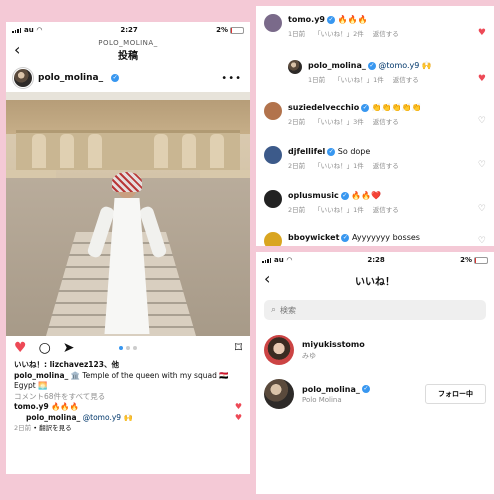 The height and width of the screenshot is (500, 500). Describe the element at coordinates (375, 394) in the screenshot. I see `liker-row: polo_molina_ ✓ Polo Molina フォロー中` at that location.